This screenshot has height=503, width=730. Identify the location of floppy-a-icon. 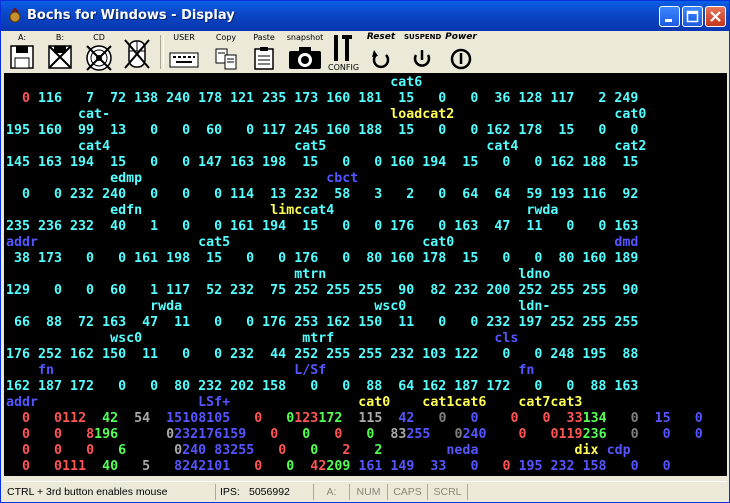
(22, 57).